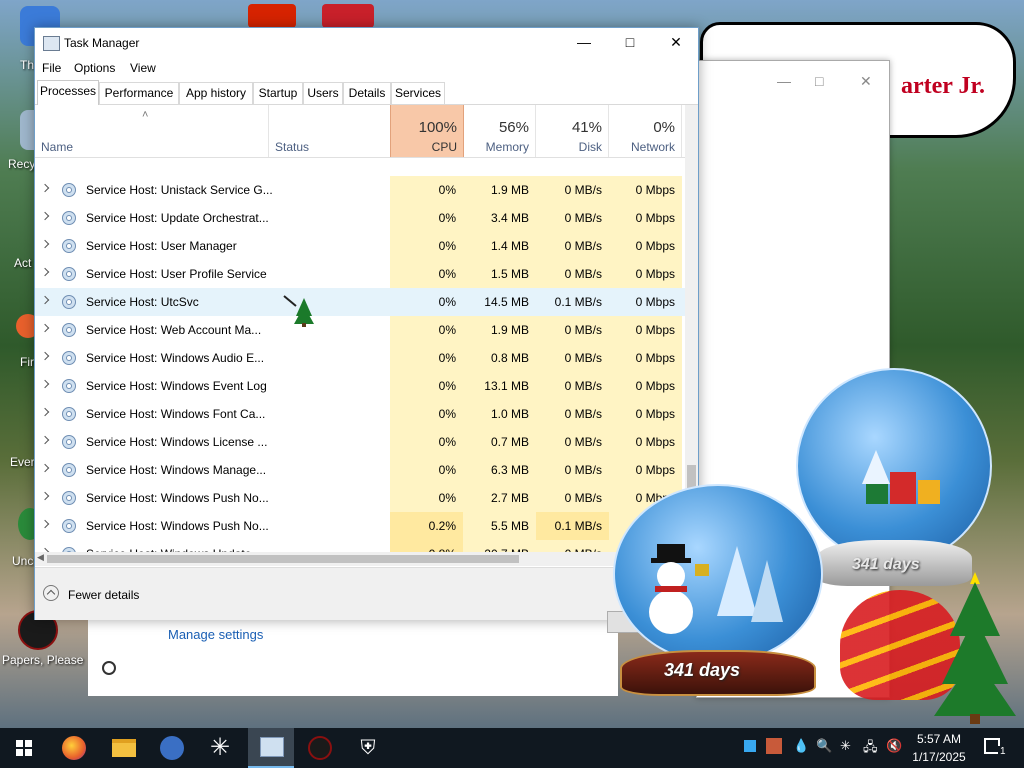 Image resolution: width=1024 pixels, height=768 pixels. What do you see at coordinates (103, 595) in the screenshot?
I see `fewer-details-button: Fewer details` at bounding box center [103, 595].